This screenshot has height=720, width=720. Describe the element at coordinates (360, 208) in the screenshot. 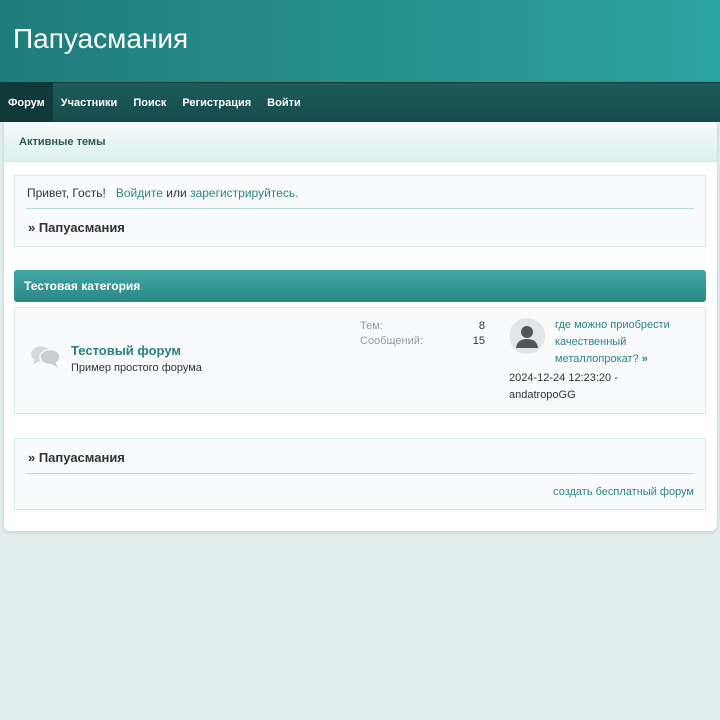

I see `divider` at that location.